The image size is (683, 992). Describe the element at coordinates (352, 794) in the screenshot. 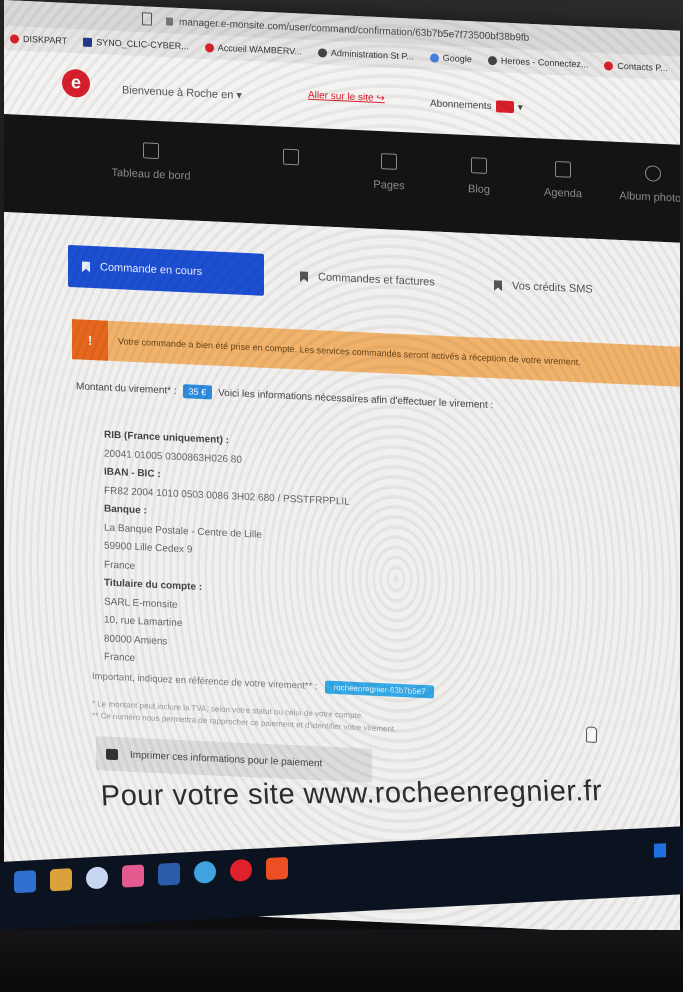

I see `site-watermark-text: Pour votre site www.rocheenregnier.fr` at that location.